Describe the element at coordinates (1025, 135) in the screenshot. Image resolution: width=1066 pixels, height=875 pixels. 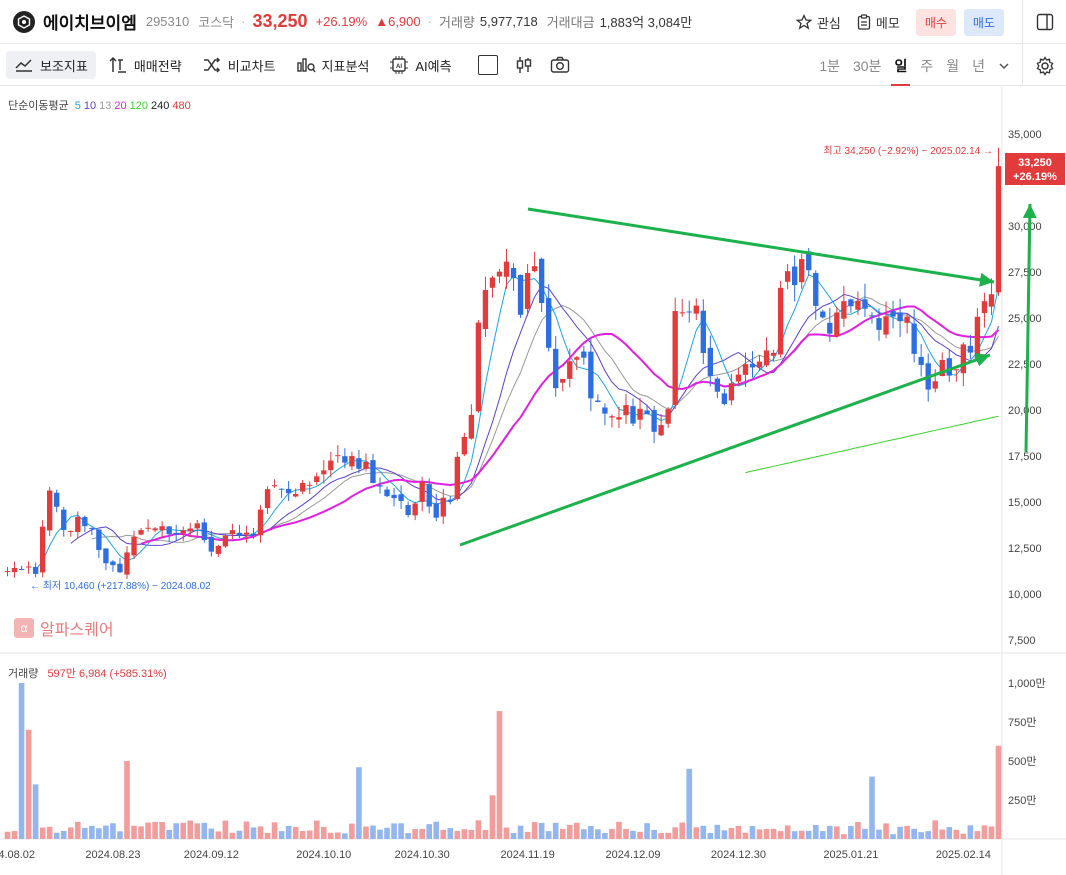
I see `price-tick-label: 35,000` at that location.